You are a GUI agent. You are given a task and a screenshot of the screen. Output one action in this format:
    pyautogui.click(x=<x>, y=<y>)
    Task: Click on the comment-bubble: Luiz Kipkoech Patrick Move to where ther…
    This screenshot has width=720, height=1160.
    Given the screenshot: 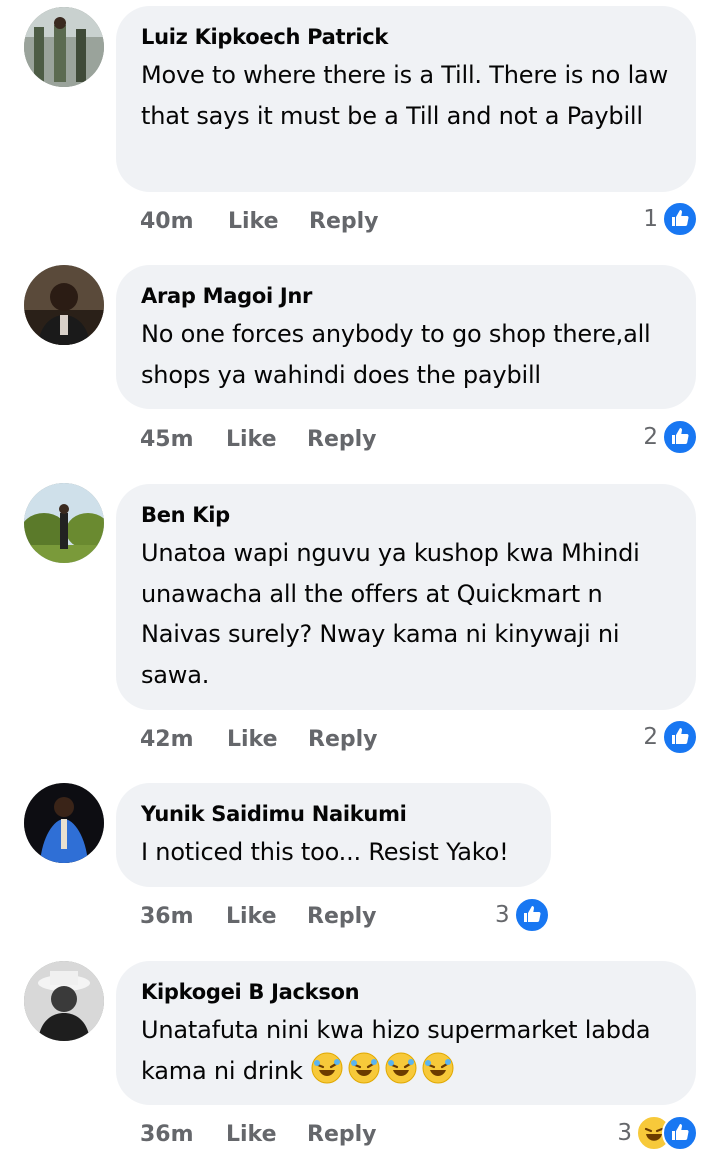 What is the action you would take?
    pyautogui.click(x=406, y=99)
    